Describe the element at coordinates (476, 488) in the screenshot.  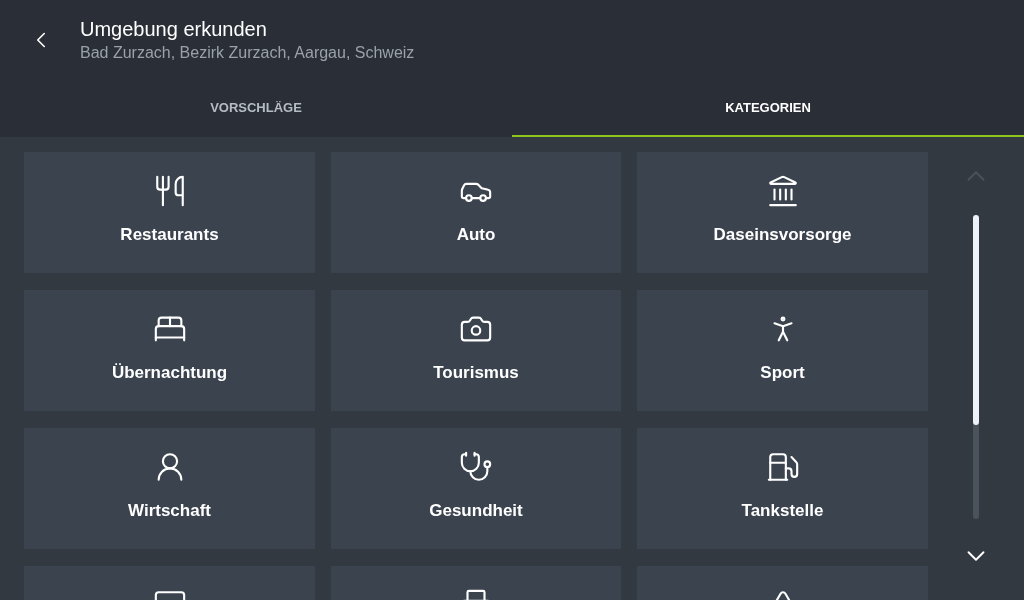
I see `category-tile: Gesundheit` at that location.